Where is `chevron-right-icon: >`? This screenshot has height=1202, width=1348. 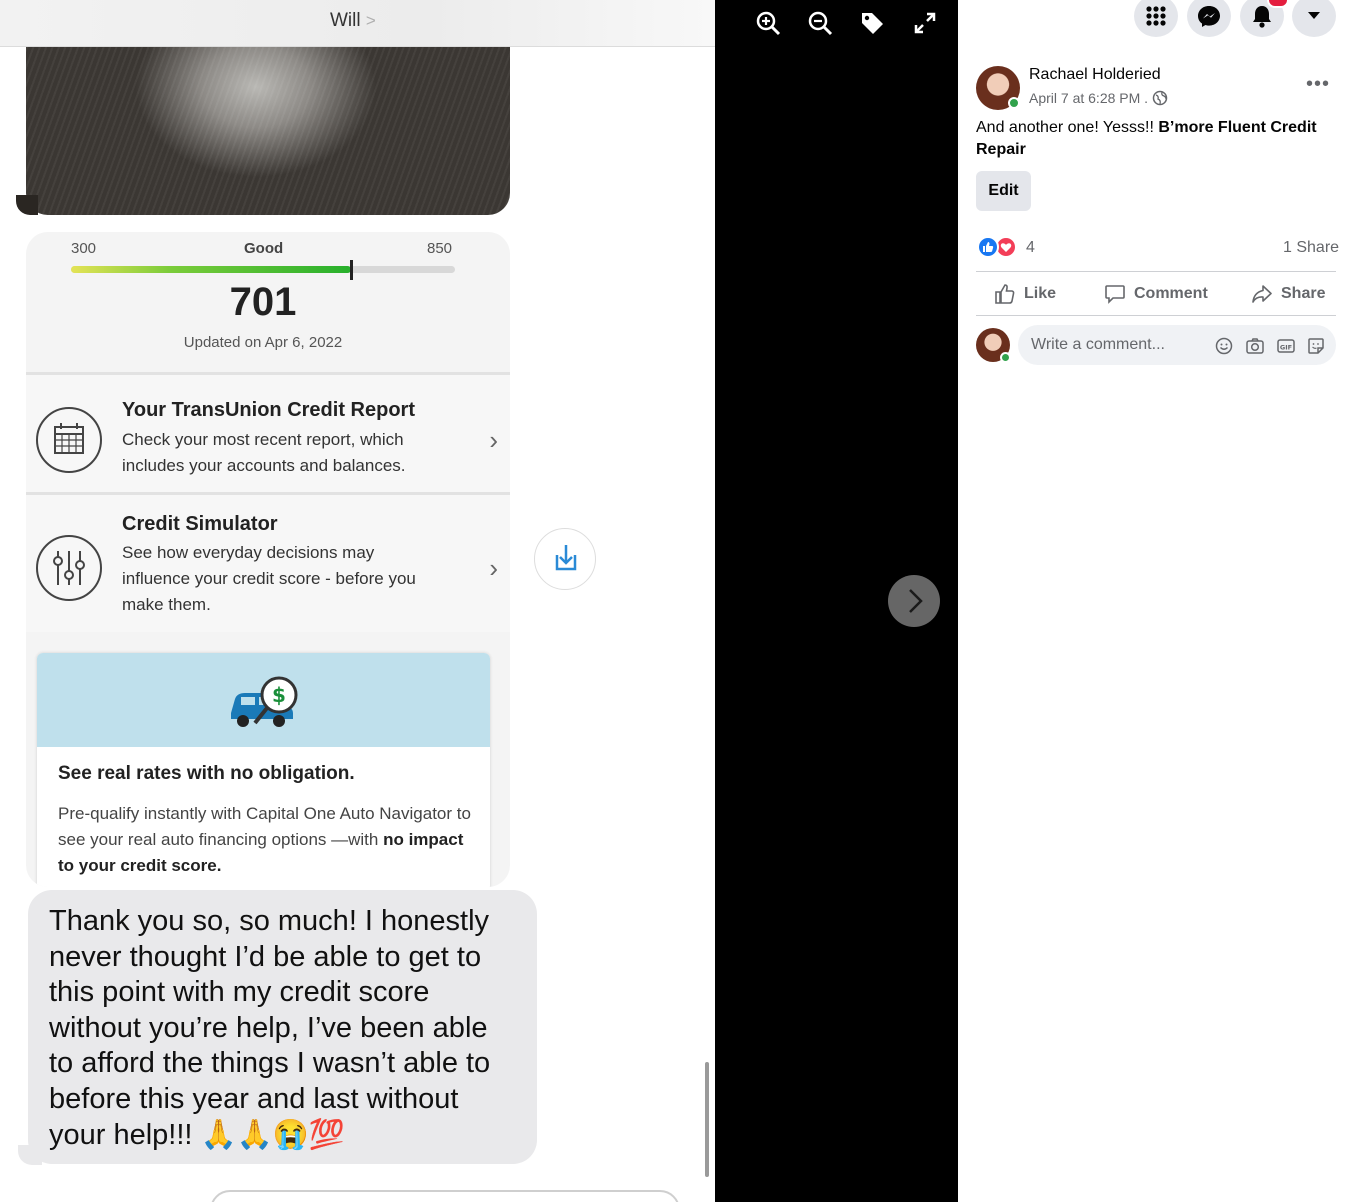 chevron-right-icon: > is located at coordinates (370, 20).